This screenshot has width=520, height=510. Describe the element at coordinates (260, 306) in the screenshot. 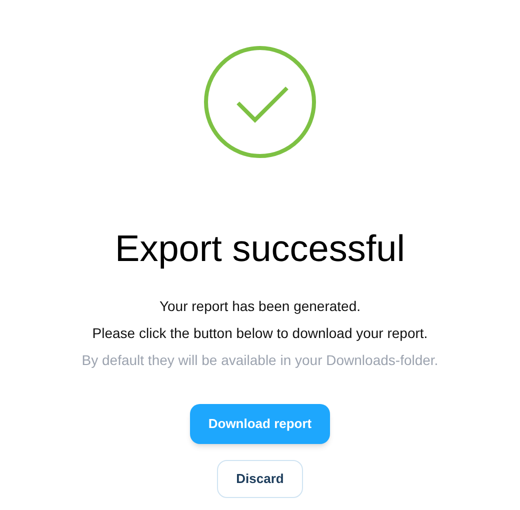

I see `message-text: Your report has been generated.` at that location.